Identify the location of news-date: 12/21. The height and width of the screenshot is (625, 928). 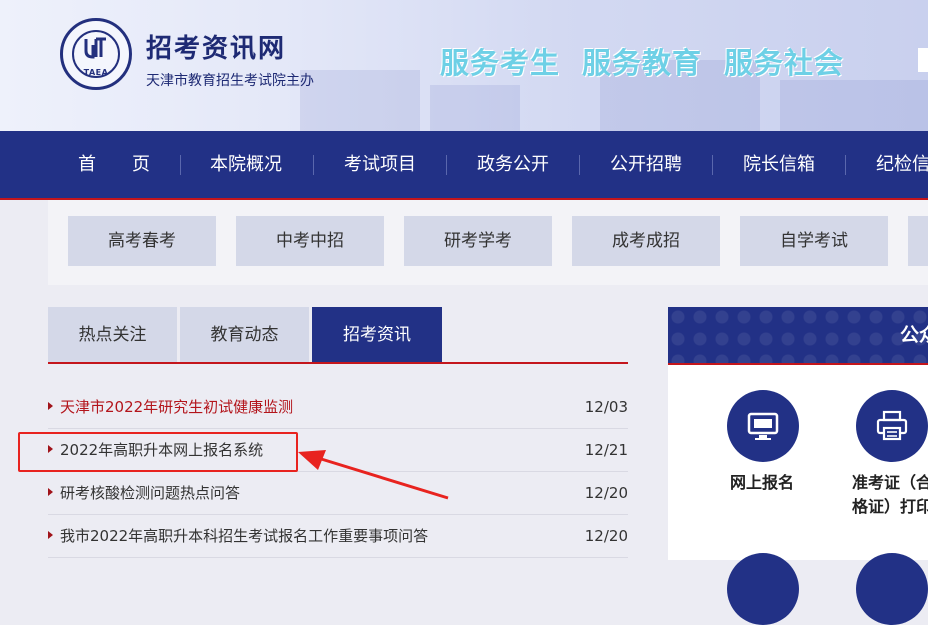
(606, 450).